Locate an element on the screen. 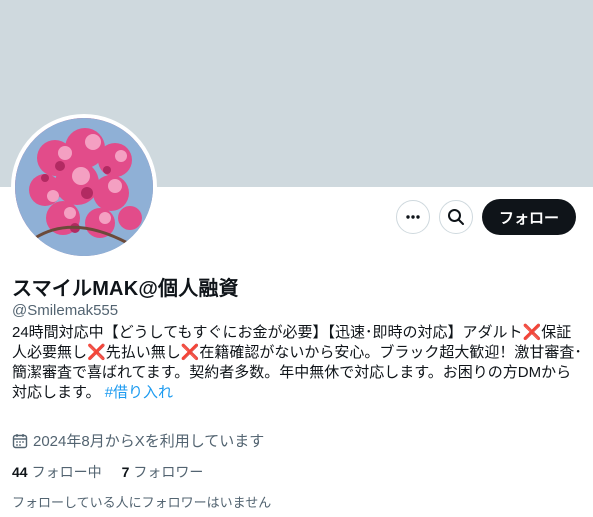 The height and width of the screenshot is (517, 593). calendar-icon is located at coordinates (20, 440).